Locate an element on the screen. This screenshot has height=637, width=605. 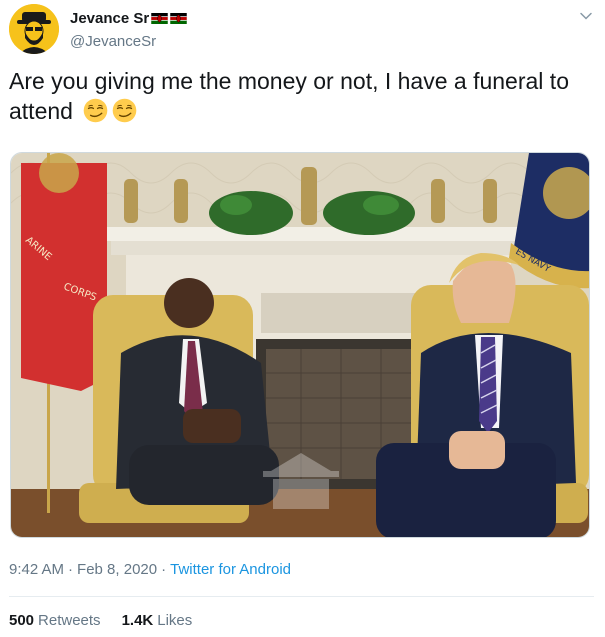
tweet-date: Feb 8, 2020 is located at coordinates (117, 569).